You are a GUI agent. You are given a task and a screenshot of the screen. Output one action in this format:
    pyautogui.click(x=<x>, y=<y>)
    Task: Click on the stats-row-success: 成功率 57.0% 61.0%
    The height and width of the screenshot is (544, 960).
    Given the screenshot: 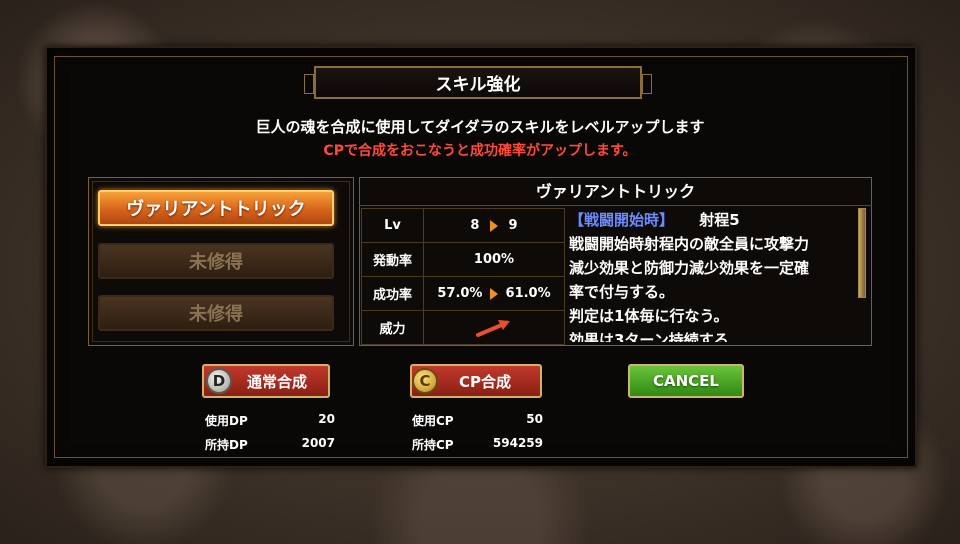 What is the action you would take?
    pyautogui.click(x=463, y=293)
    